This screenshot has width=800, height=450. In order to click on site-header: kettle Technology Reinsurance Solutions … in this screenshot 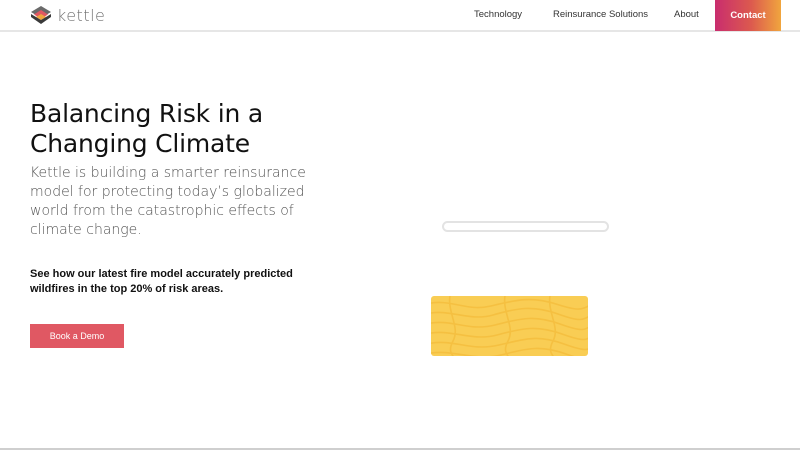, I will do `click(400, 16)`.